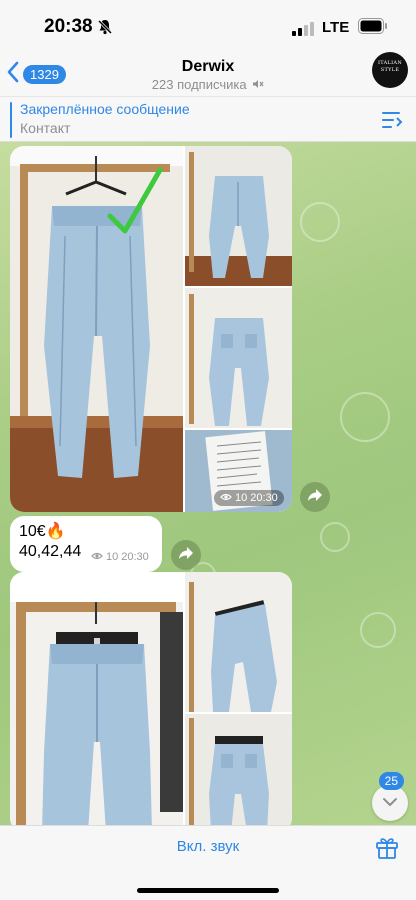 Image resolution: width=416 pixels, height=900 pixels. What do you see at coordinates (390, 66) in the screenshot?
I see `avatar-logo-text: ITALIAN STYLE` at bounding box center [390, 66].